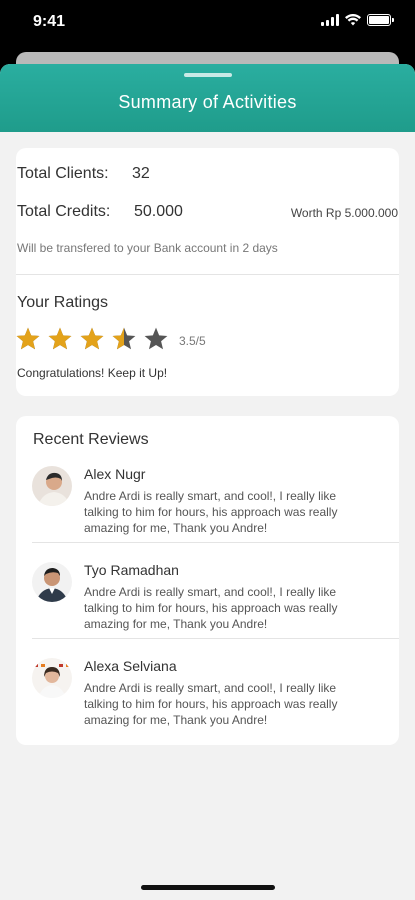  Describe the element at coordinates (158, 211) in the screenshot. I see `total-credits-value: 50.000` at that location.